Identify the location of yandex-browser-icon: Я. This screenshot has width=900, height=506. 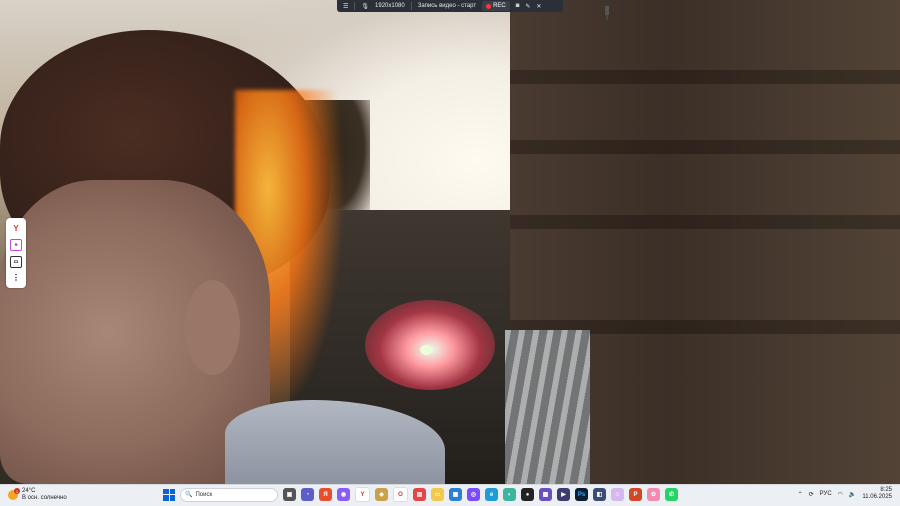
(325, 494).